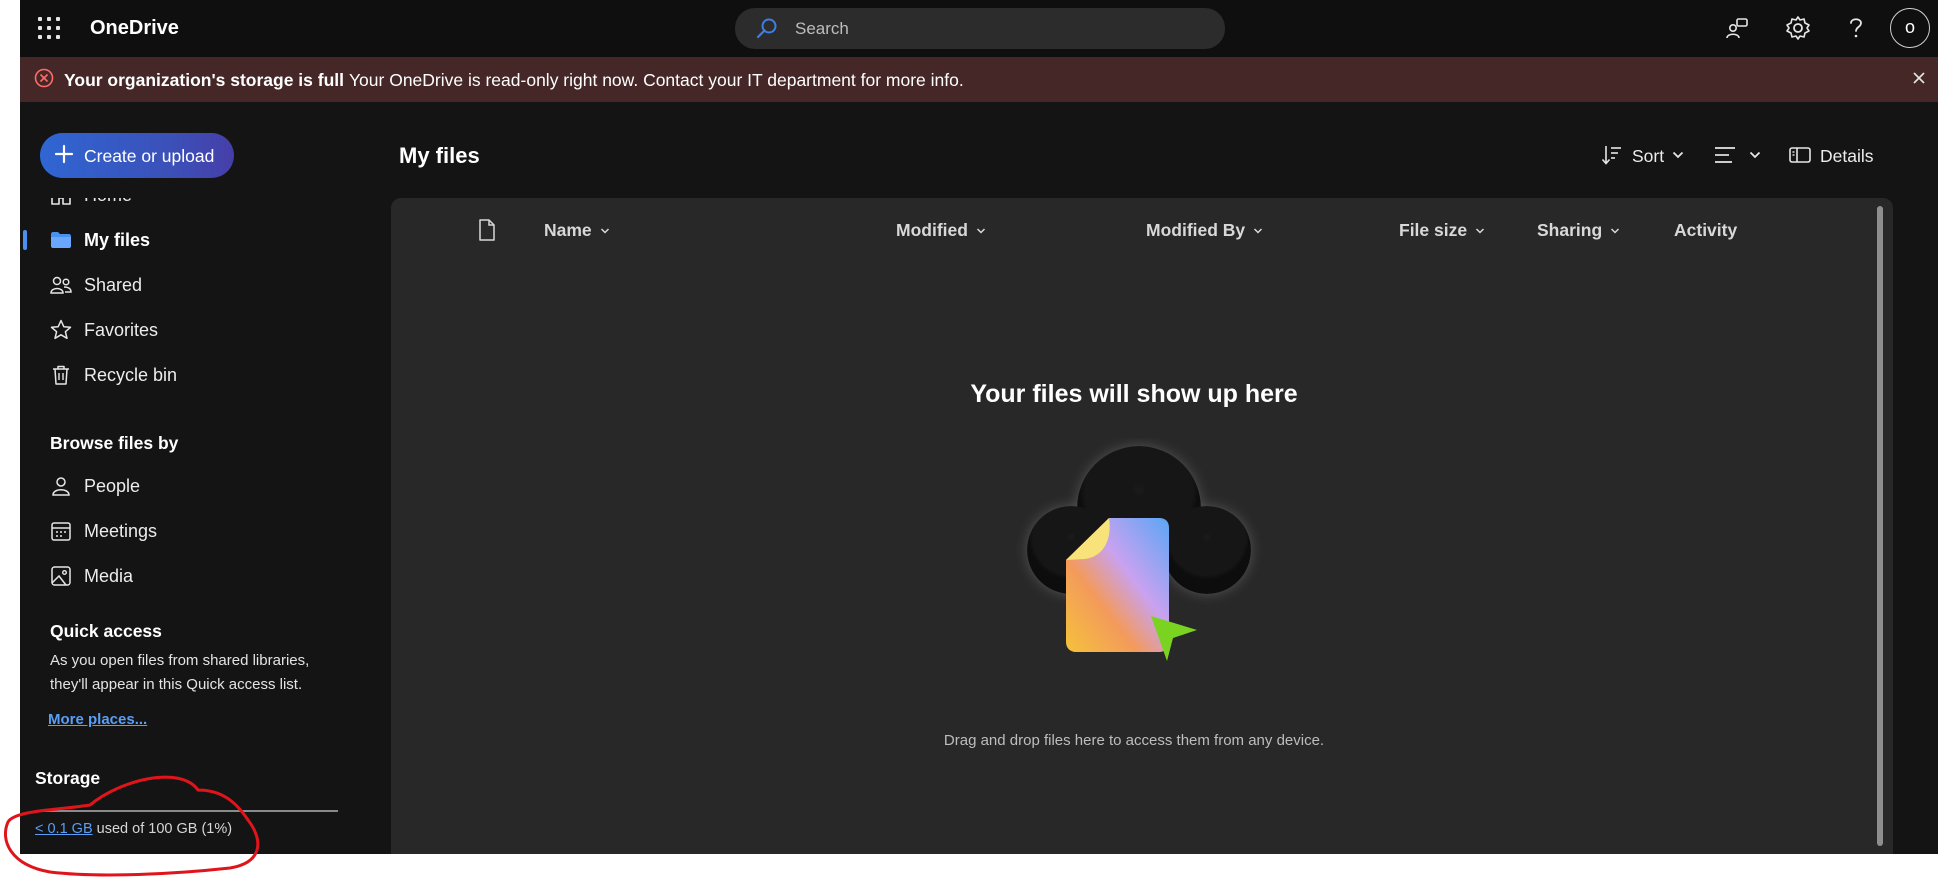 This screenshot has width=1938, height=877. Describe the element at coordinates (186, 811) in the screenshot. I see `storage-meter` at that location.